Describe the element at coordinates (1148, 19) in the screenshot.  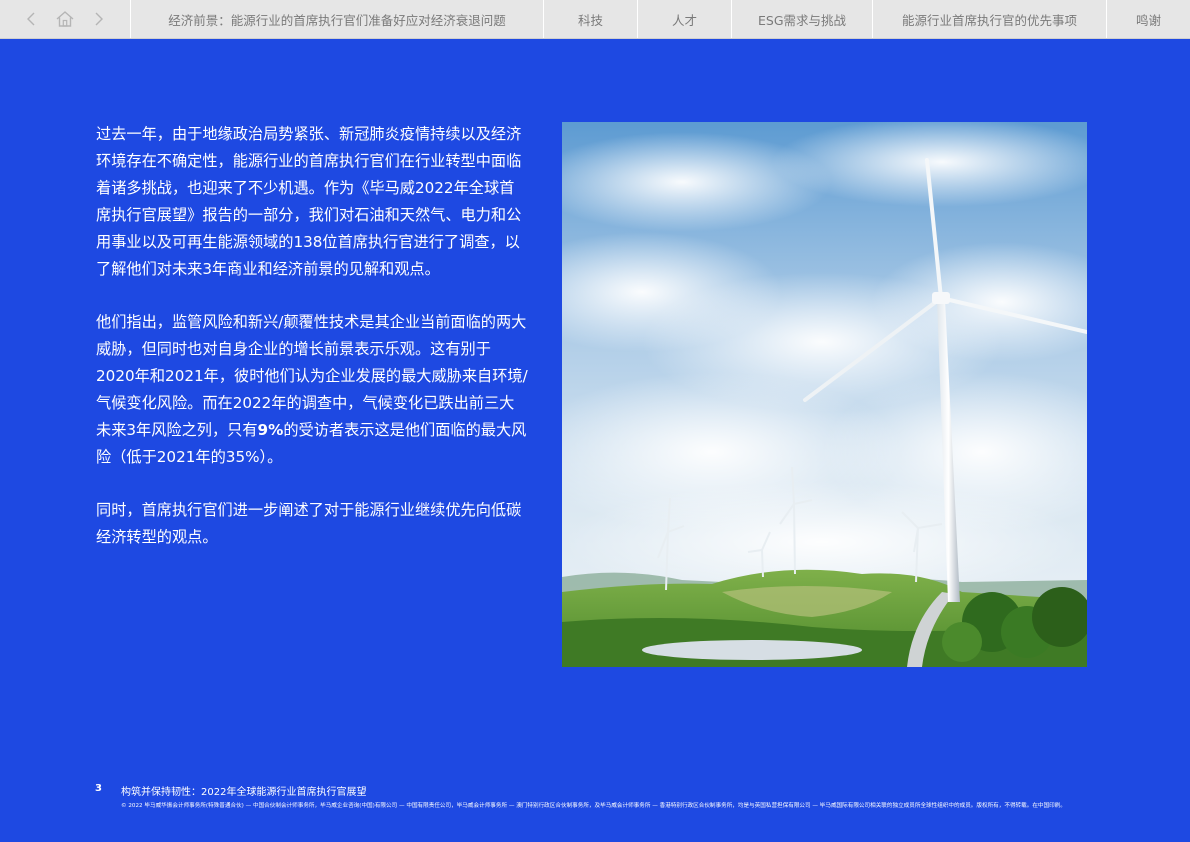
I see `tab-acknowledgements: 鸣谢` at that location.